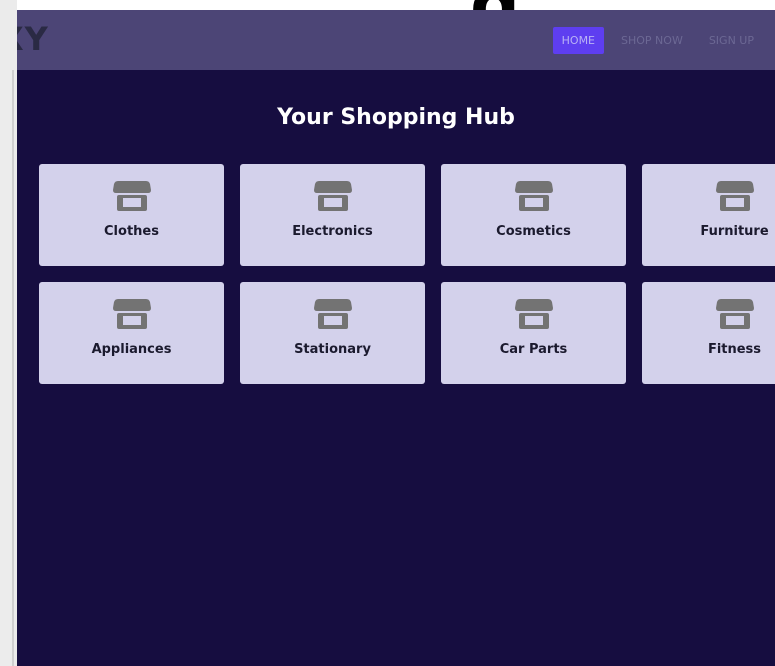  Describe the element at coordinates (332, 333) in the screenshot. I see `category-card-stationary: Stationary` at that location.